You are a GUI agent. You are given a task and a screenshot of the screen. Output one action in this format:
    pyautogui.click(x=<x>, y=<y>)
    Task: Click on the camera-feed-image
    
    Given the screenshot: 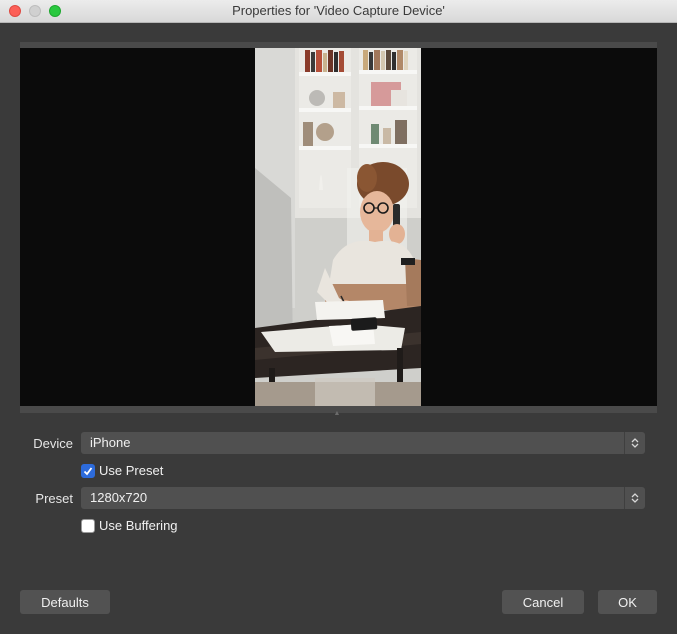 What is the action you would take?
    pyautogui.click(x=338, y=227)
    